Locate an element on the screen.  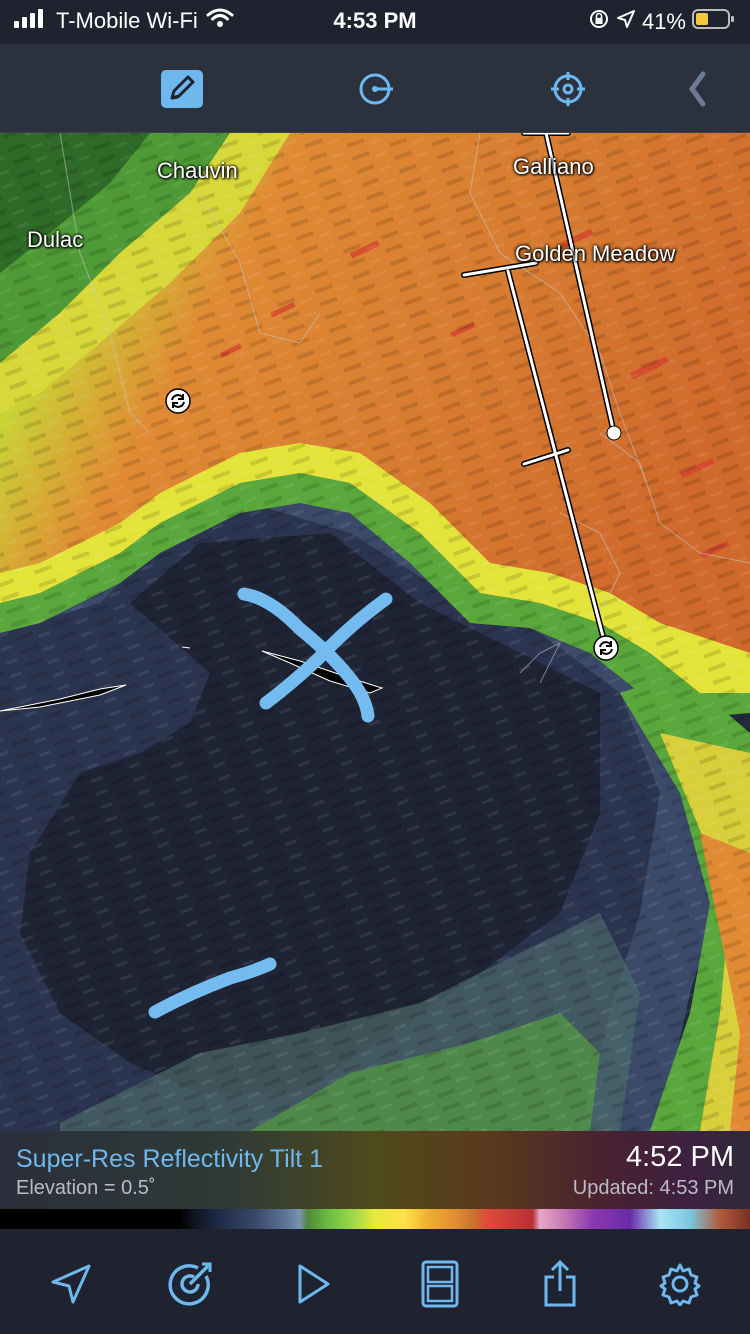
orientation-lock-icon is located at coordinates (599, 22).